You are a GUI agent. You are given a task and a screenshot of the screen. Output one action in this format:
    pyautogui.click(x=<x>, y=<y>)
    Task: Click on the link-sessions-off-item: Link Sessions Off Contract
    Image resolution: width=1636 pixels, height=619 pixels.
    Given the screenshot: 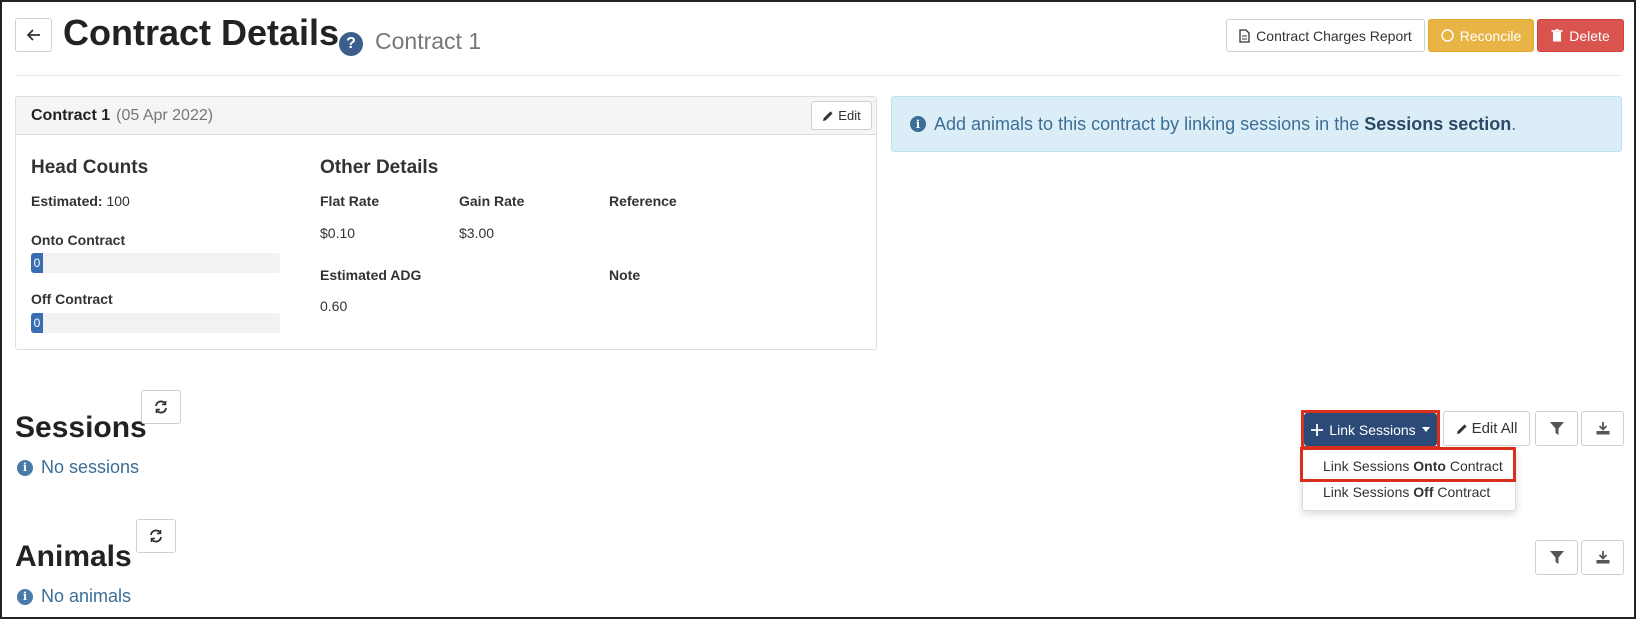 What is the action you would take?
    pyautogui.click(x=1406, y=492)
    